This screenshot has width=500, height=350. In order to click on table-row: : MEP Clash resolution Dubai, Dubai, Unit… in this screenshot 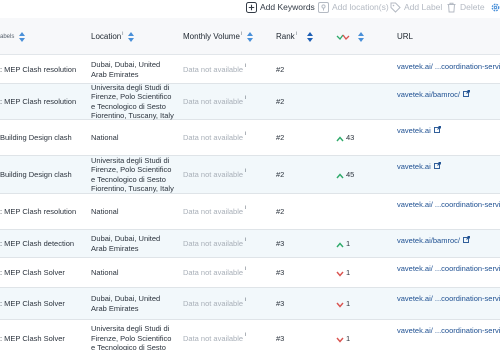, I will do `click(250, 70)`.